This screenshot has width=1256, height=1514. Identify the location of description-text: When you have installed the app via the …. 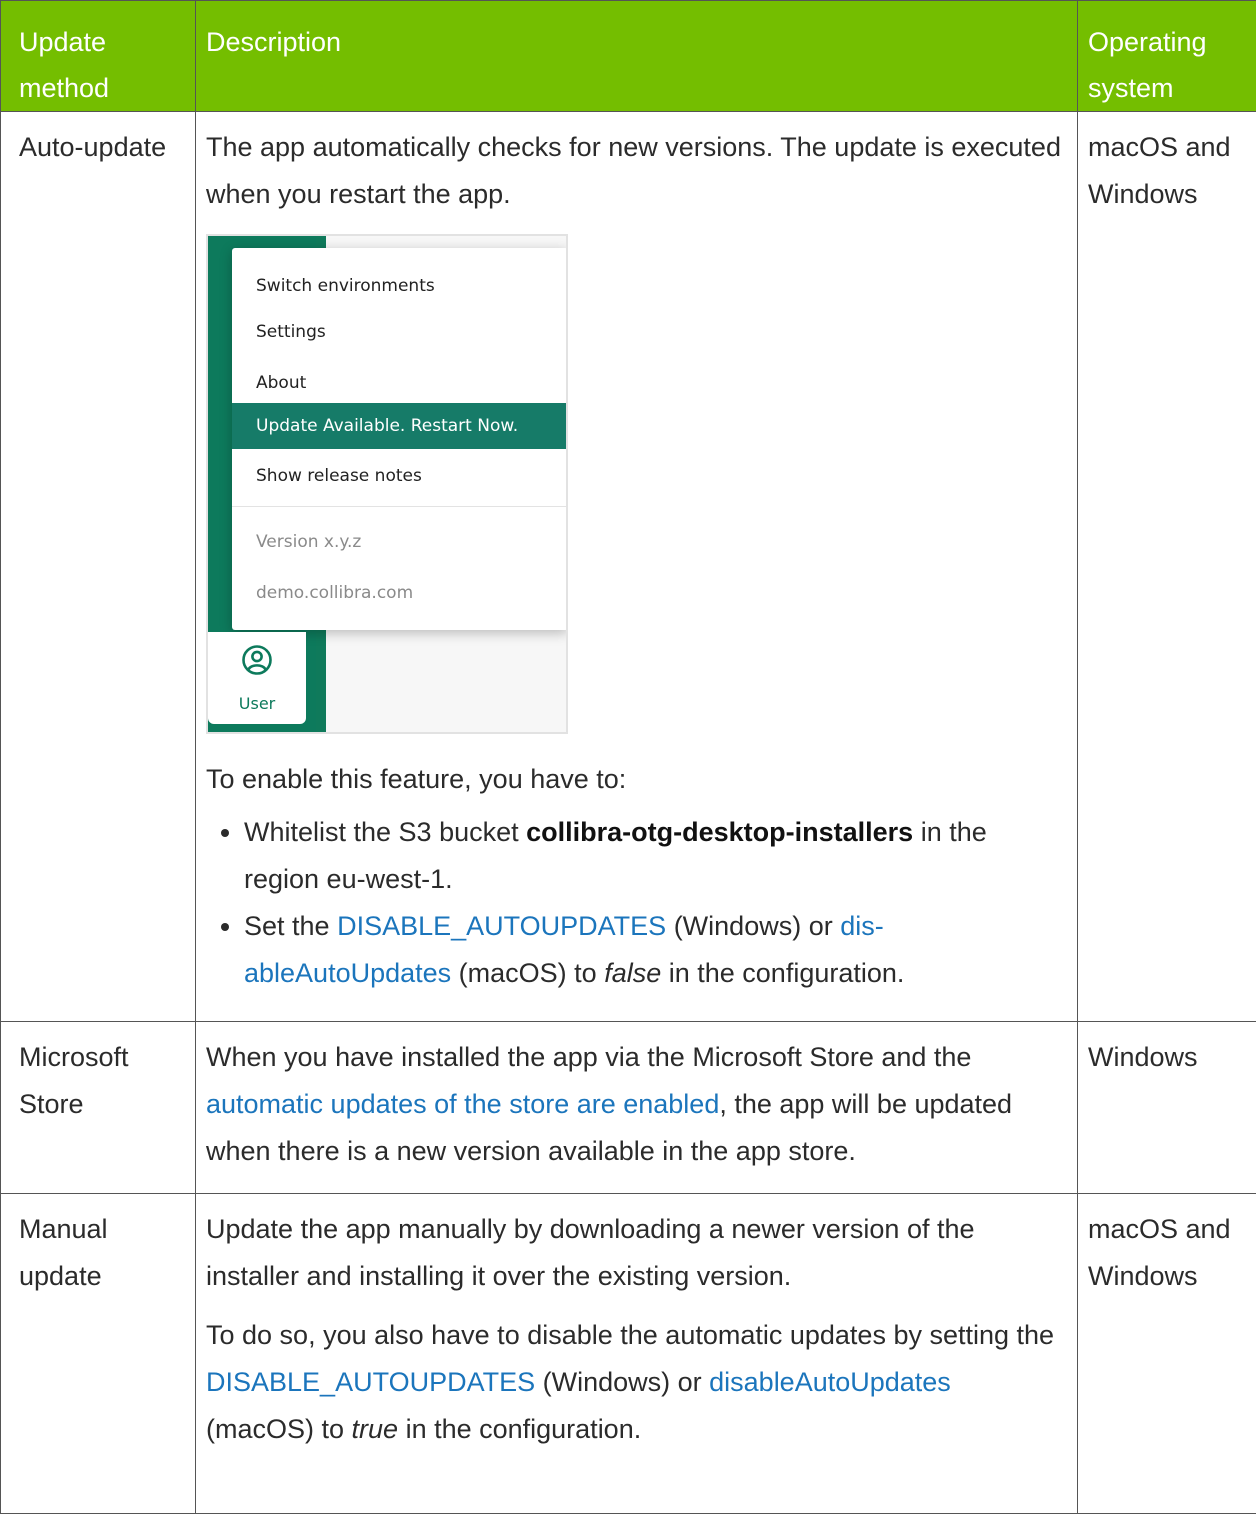
(635, 1104).